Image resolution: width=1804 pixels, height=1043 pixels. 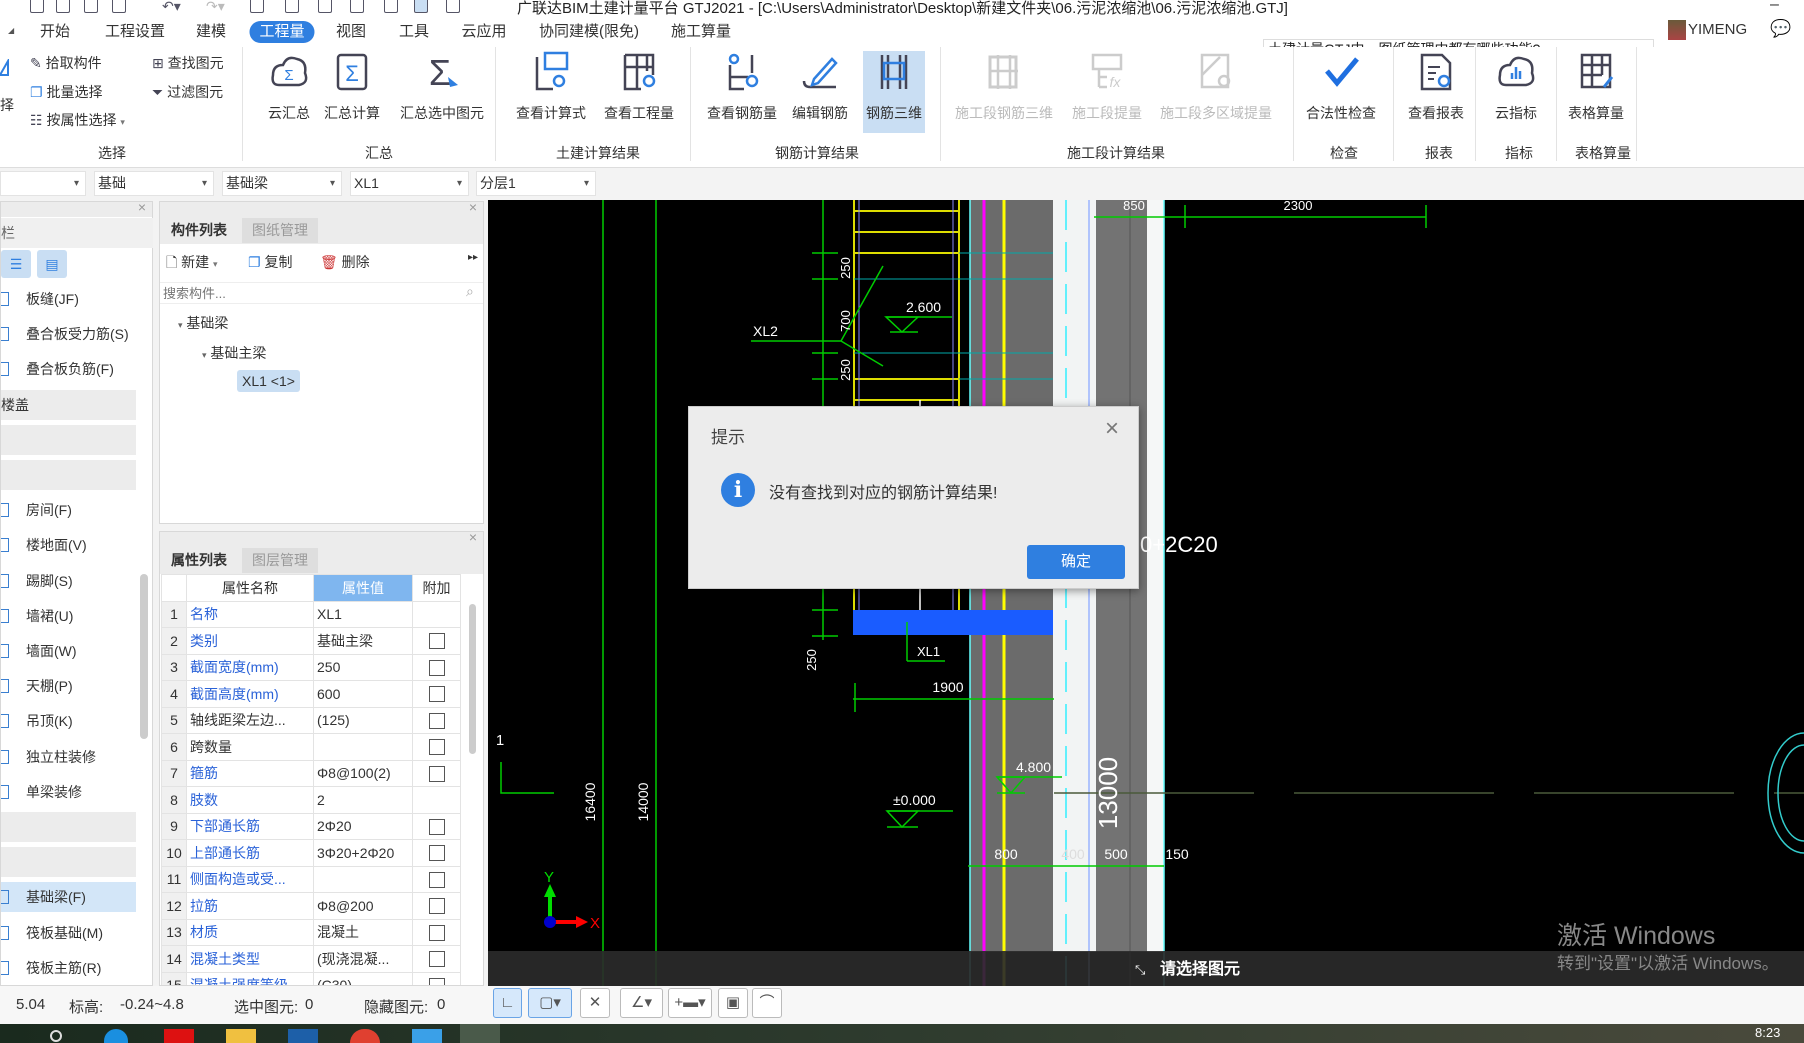 What do you see at coordinates (234, 353) in the screenshot?
I see `tree-node-main-beam: ▾ 基础主梁` at bounding box center [234, 353].